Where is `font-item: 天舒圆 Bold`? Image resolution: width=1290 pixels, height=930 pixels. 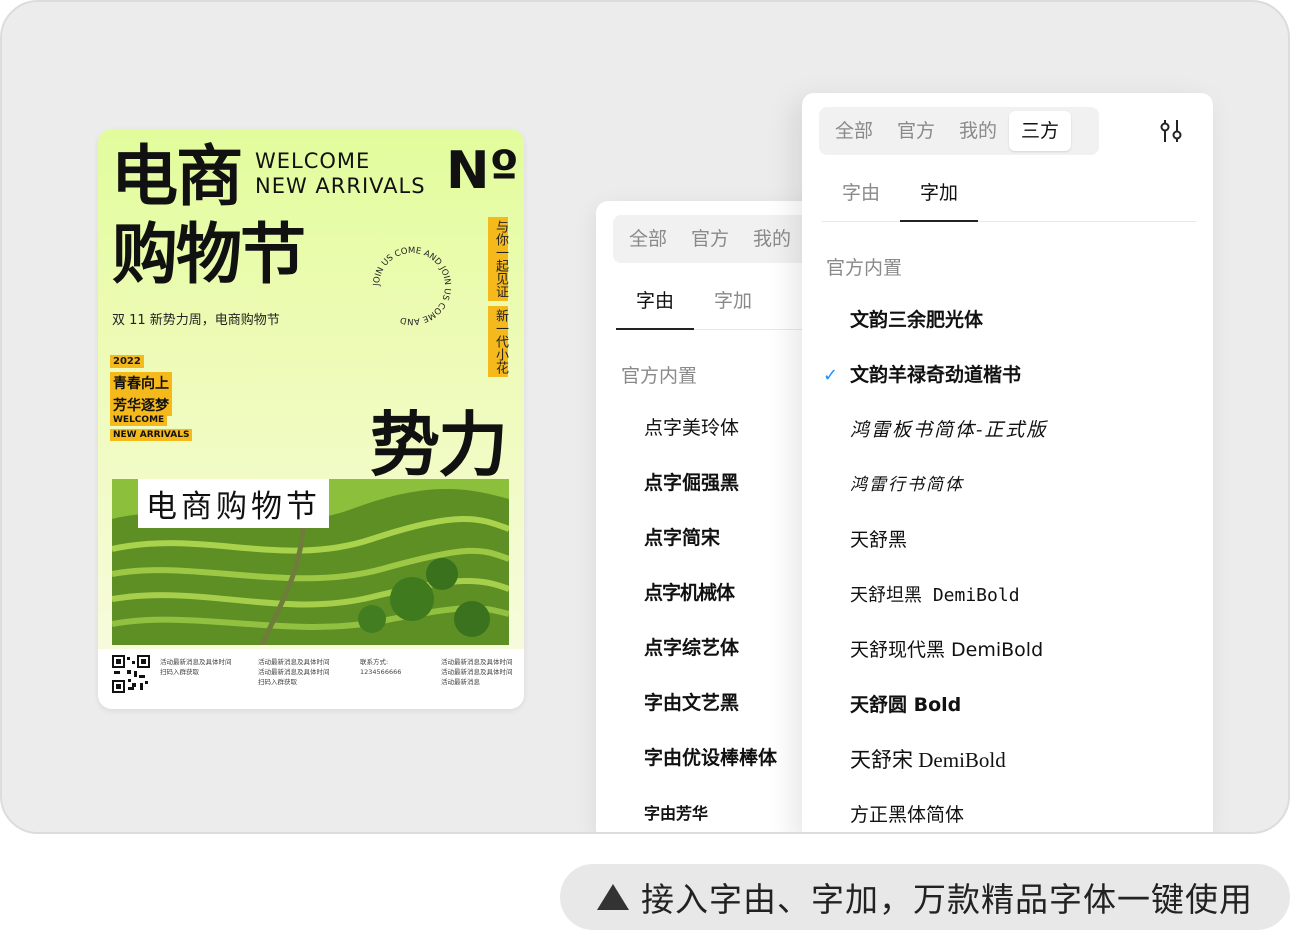 font-item: 天舒圆 Bold is located at coordinates (948, 705).